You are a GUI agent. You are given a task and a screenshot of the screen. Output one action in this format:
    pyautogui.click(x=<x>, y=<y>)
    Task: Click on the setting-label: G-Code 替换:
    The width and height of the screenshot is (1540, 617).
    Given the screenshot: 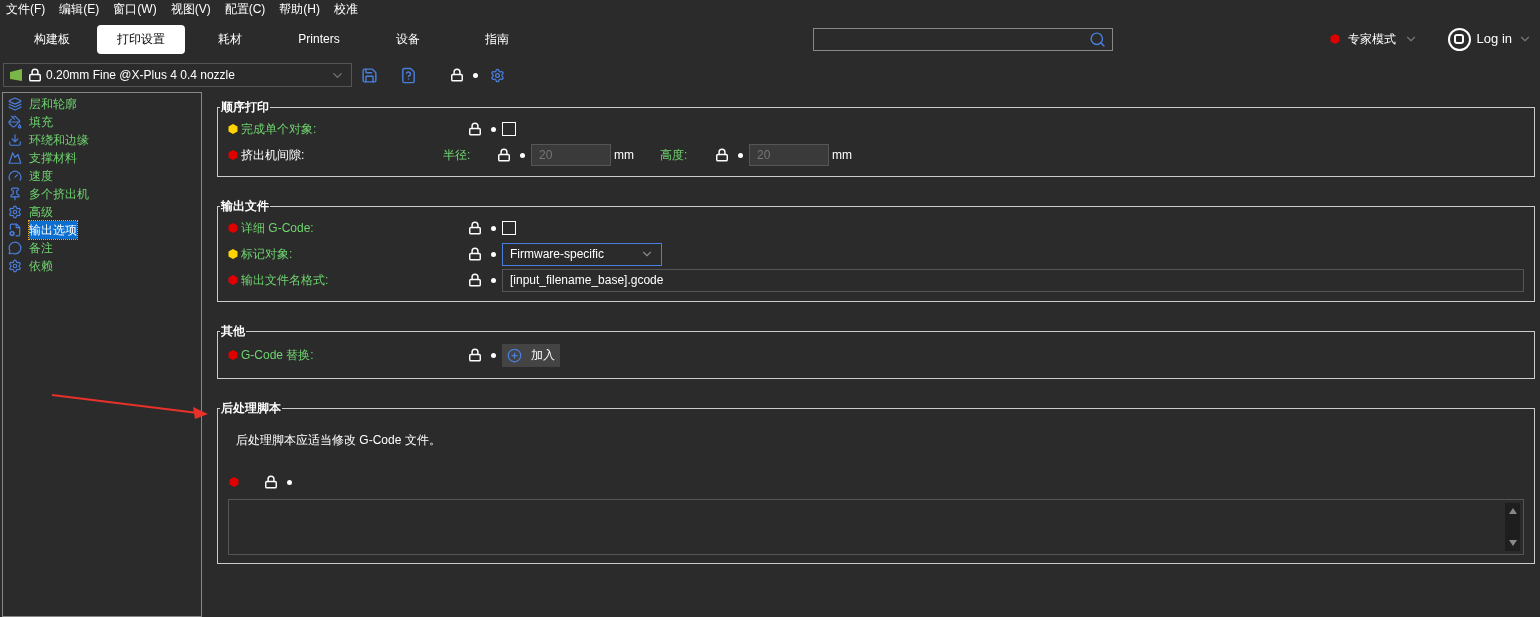 What is the action you would take?
    pyautogui.click(x=277, y=355)
    